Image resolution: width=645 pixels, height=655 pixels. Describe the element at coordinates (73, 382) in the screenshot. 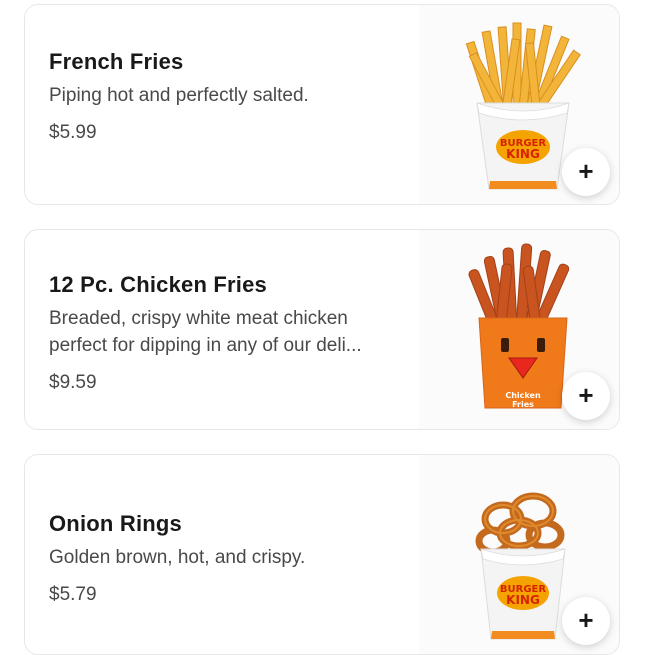

I see `menu-item-price: $9.59` at that location.